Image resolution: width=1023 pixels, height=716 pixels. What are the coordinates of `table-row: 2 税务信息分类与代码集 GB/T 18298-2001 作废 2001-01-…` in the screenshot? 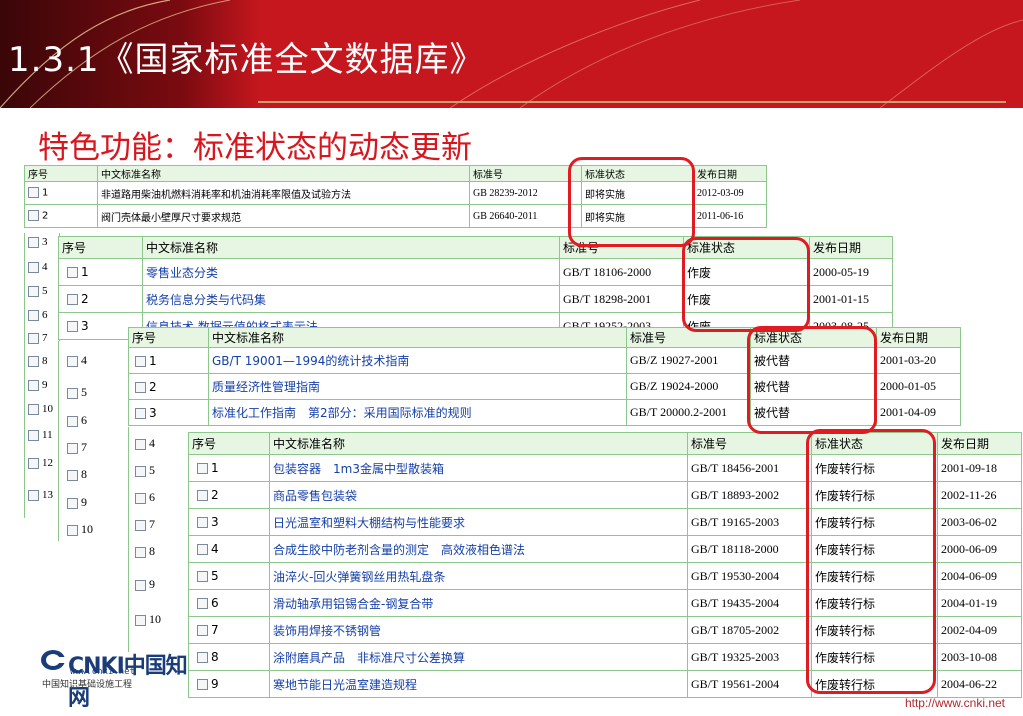 It's located at (475, 299).